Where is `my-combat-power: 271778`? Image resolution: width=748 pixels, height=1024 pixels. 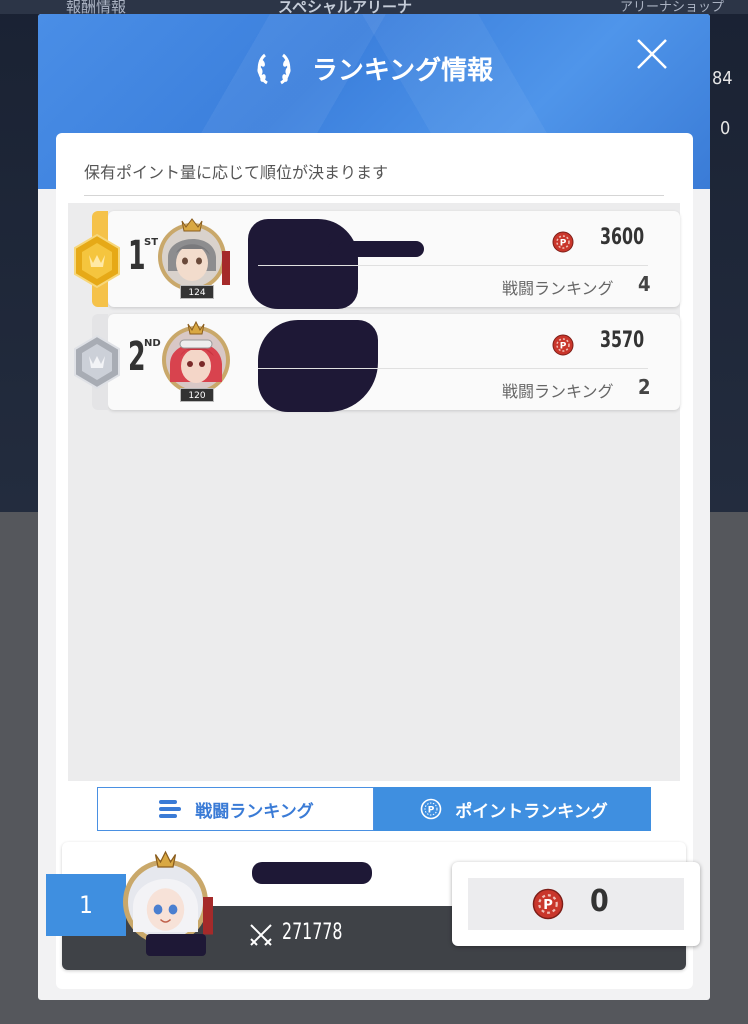 my-combat-power: 271778 is located at coordinates (312, 932).